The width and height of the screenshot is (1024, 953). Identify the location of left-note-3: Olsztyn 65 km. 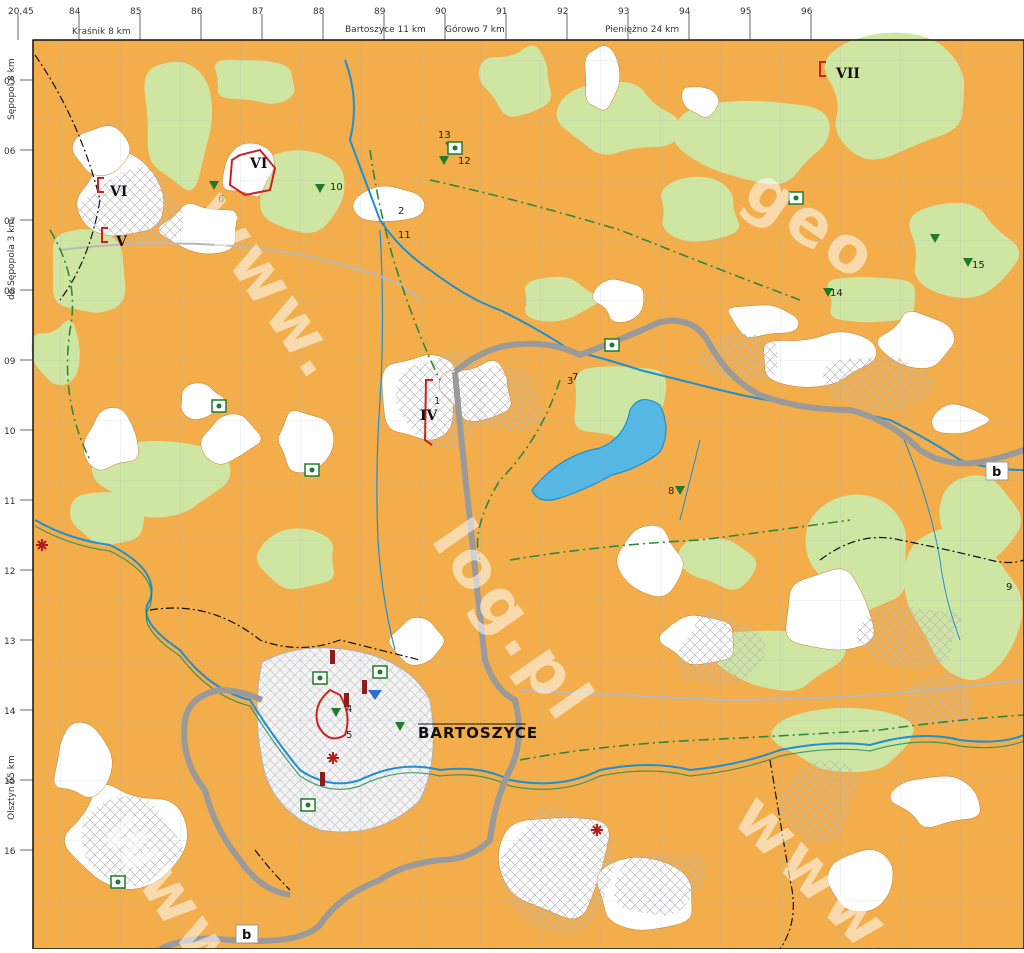
(12, 787).